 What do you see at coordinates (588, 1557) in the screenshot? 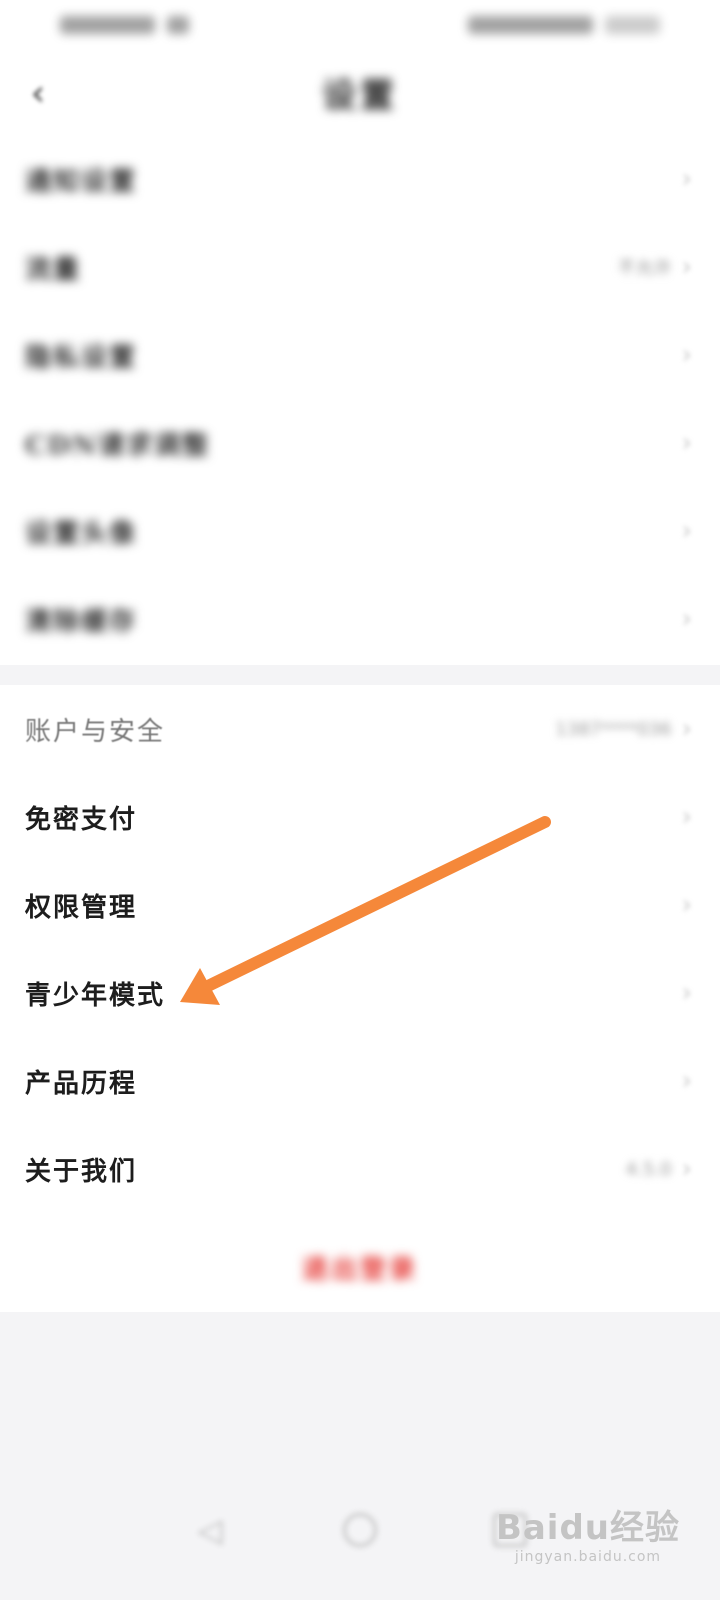
I see `watermark-url: jingyan.baidu.com` at bounding box center [588, 1557].